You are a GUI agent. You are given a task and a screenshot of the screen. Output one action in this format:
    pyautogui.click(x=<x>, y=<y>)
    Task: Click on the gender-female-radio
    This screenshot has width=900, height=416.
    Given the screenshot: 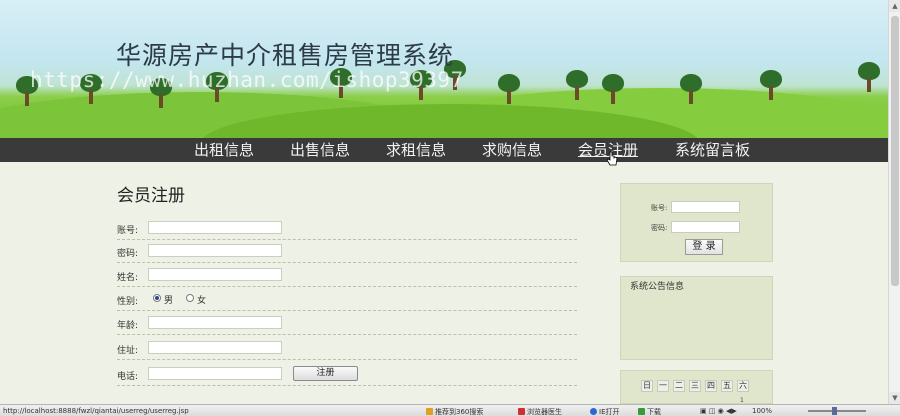 What is the action you would take?
    pyautogui.click(x=190, y=298)
    